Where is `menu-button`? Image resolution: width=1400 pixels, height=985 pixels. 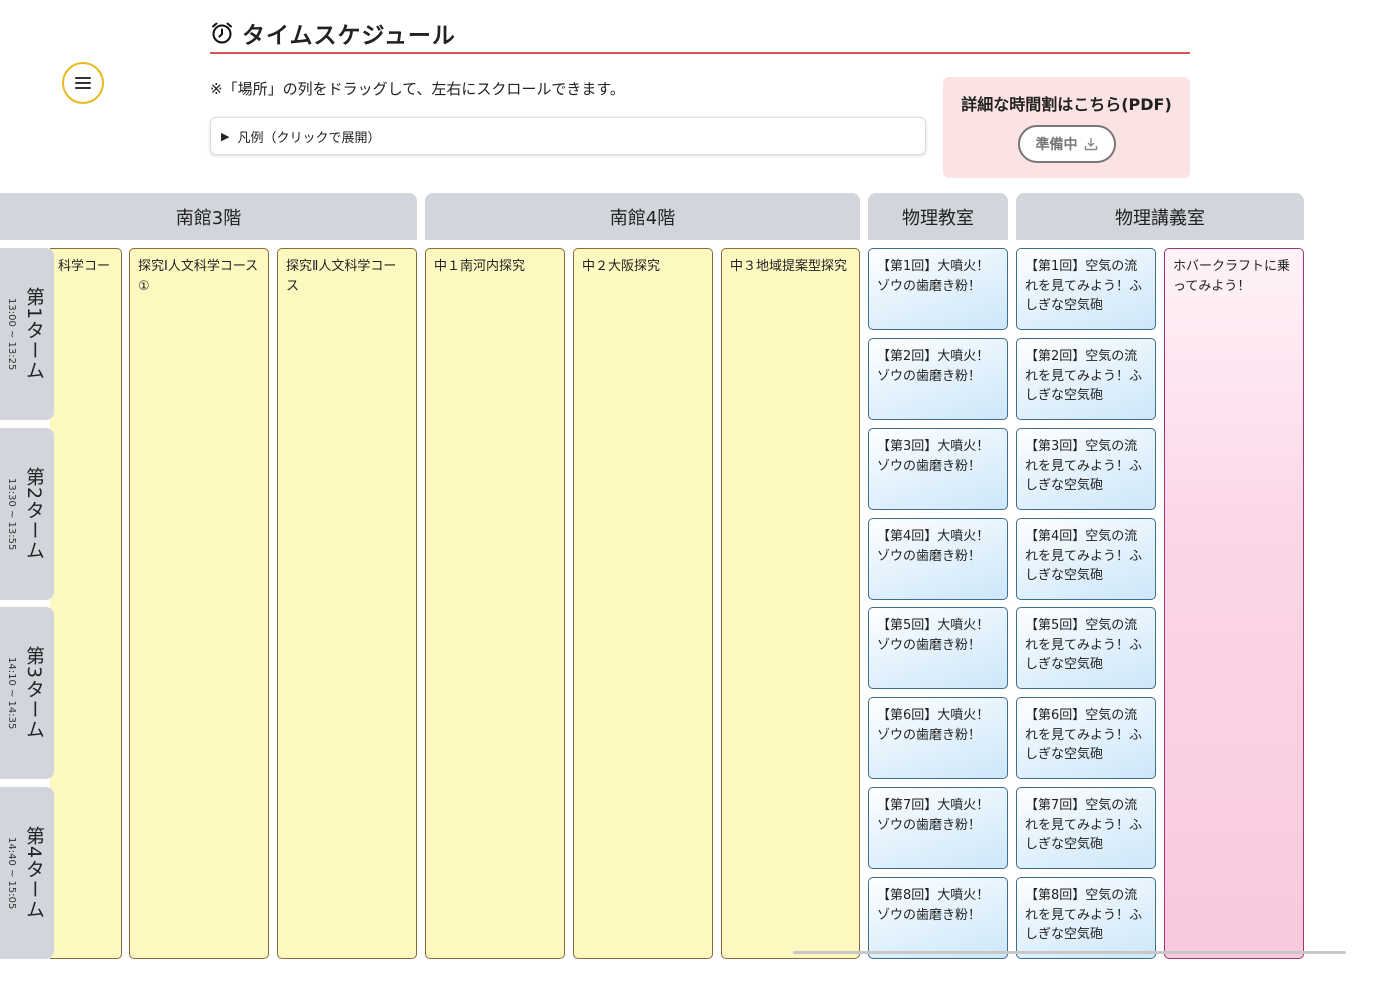
menu-button is located at coordinates (83, 83).